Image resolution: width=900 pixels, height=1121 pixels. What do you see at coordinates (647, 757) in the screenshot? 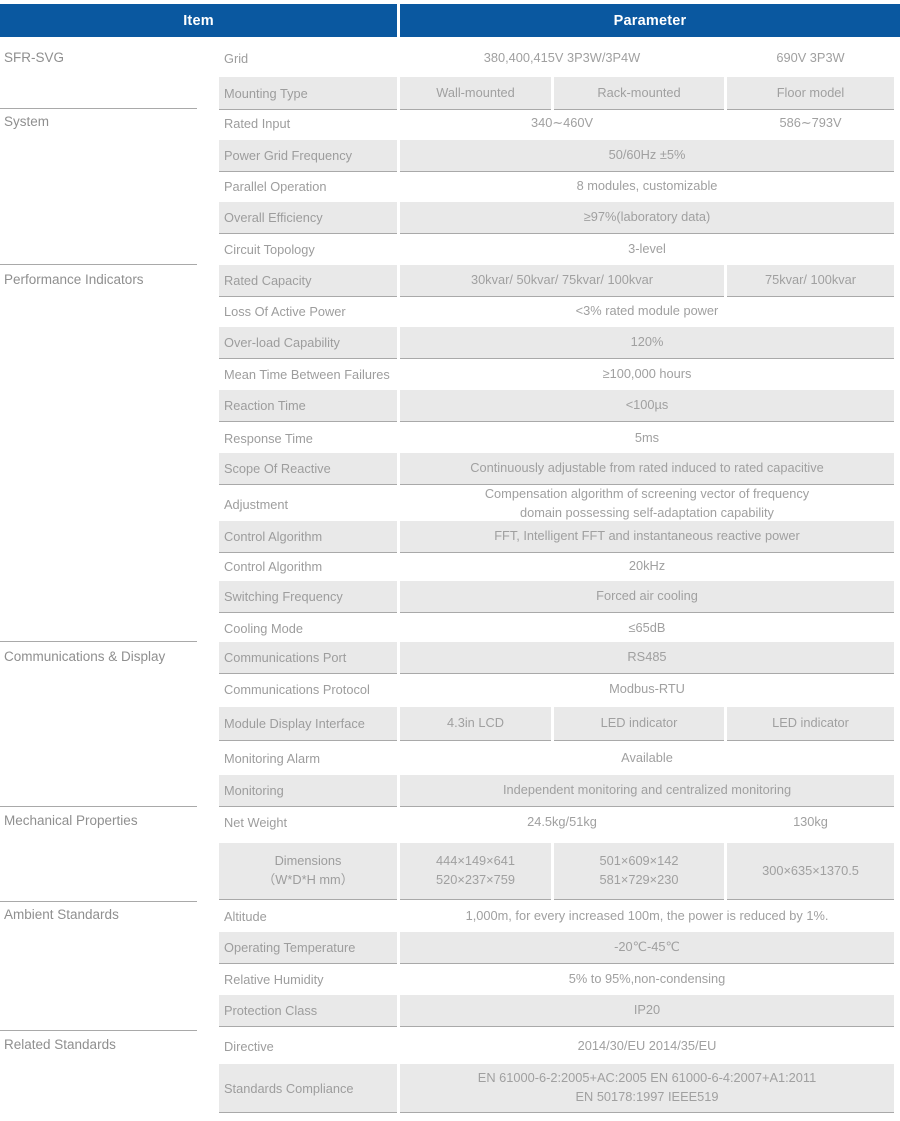
I see `row-value-cell: Available` at bounding box center [647, 757].